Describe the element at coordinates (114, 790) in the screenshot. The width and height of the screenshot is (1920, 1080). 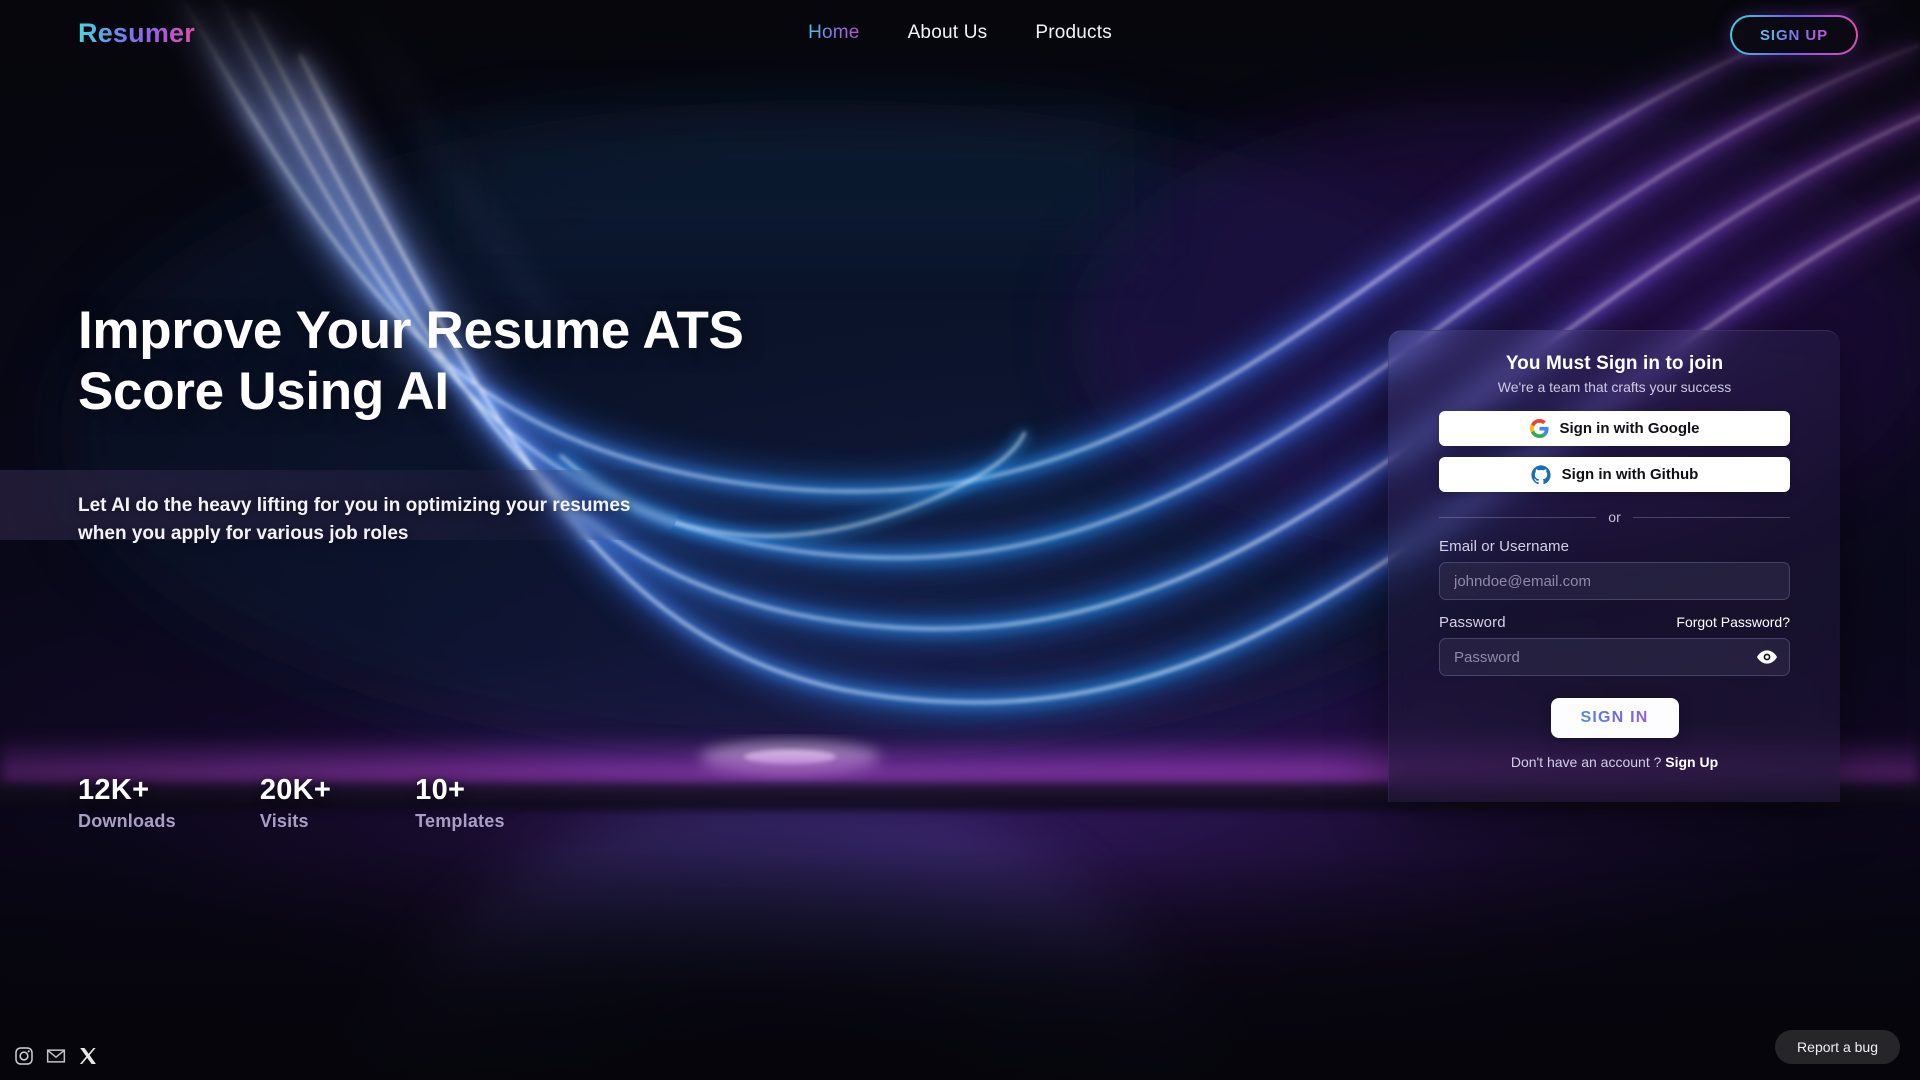
I see `stat-downloads-value: 12K+` at that location.